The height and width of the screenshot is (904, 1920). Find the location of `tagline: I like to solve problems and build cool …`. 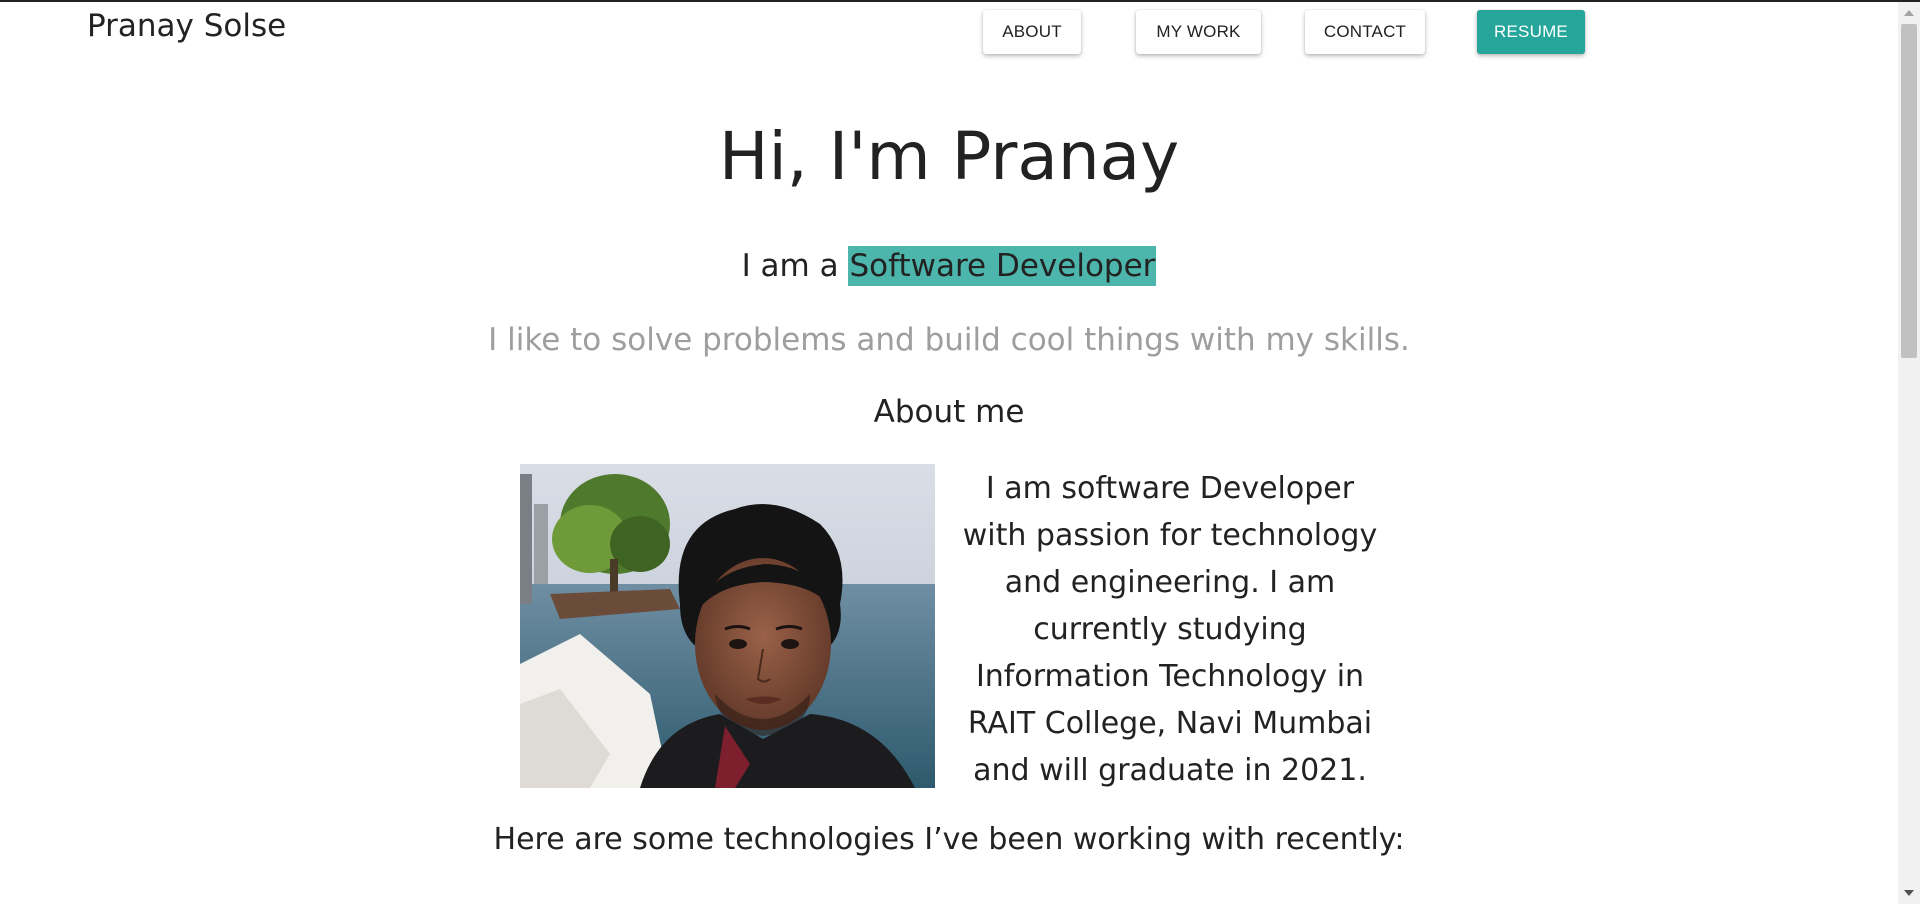

tagline: I like to solve problems and build cool … is located at coordinates (949, 340).